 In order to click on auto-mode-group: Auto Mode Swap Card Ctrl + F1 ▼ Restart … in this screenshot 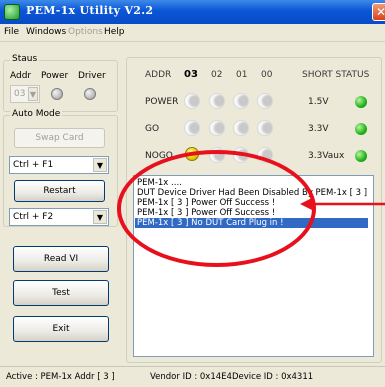, I will do `click(60, 168)`.